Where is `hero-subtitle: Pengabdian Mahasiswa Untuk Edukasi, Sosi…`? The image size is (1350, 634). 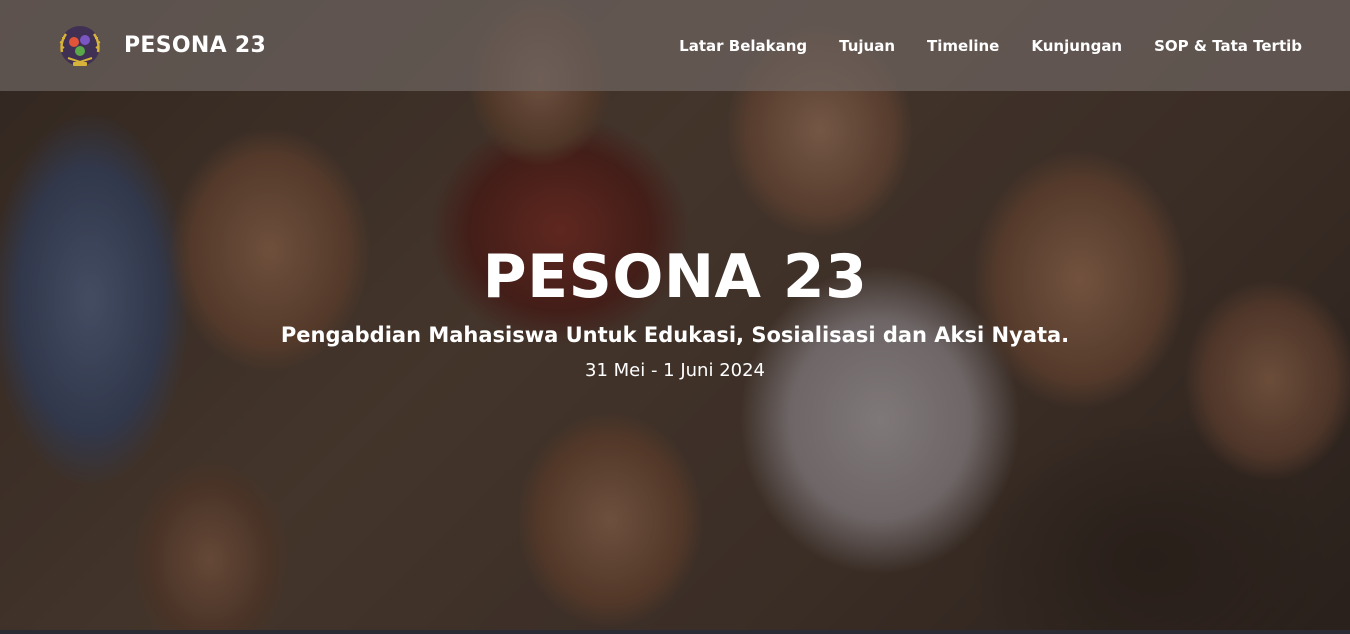 hero-subtitle: Pengabdian Mahasiswa Untuk Edukasi, Sosi… is located at coordinates (675, 335).